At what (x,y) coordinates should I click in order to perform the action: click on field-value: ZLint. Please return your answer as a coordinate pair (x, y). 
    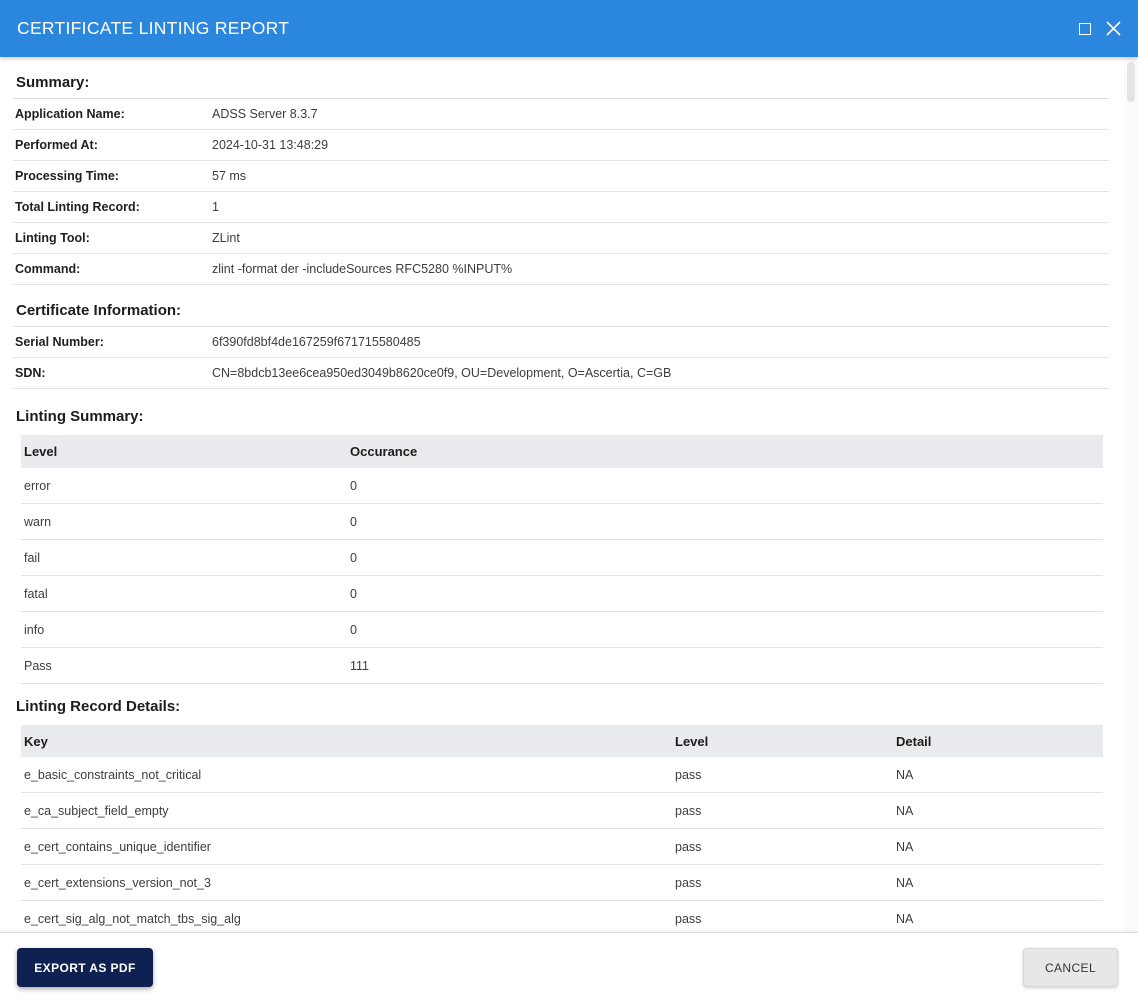
    Looking at the image, I should click on (226, 238).